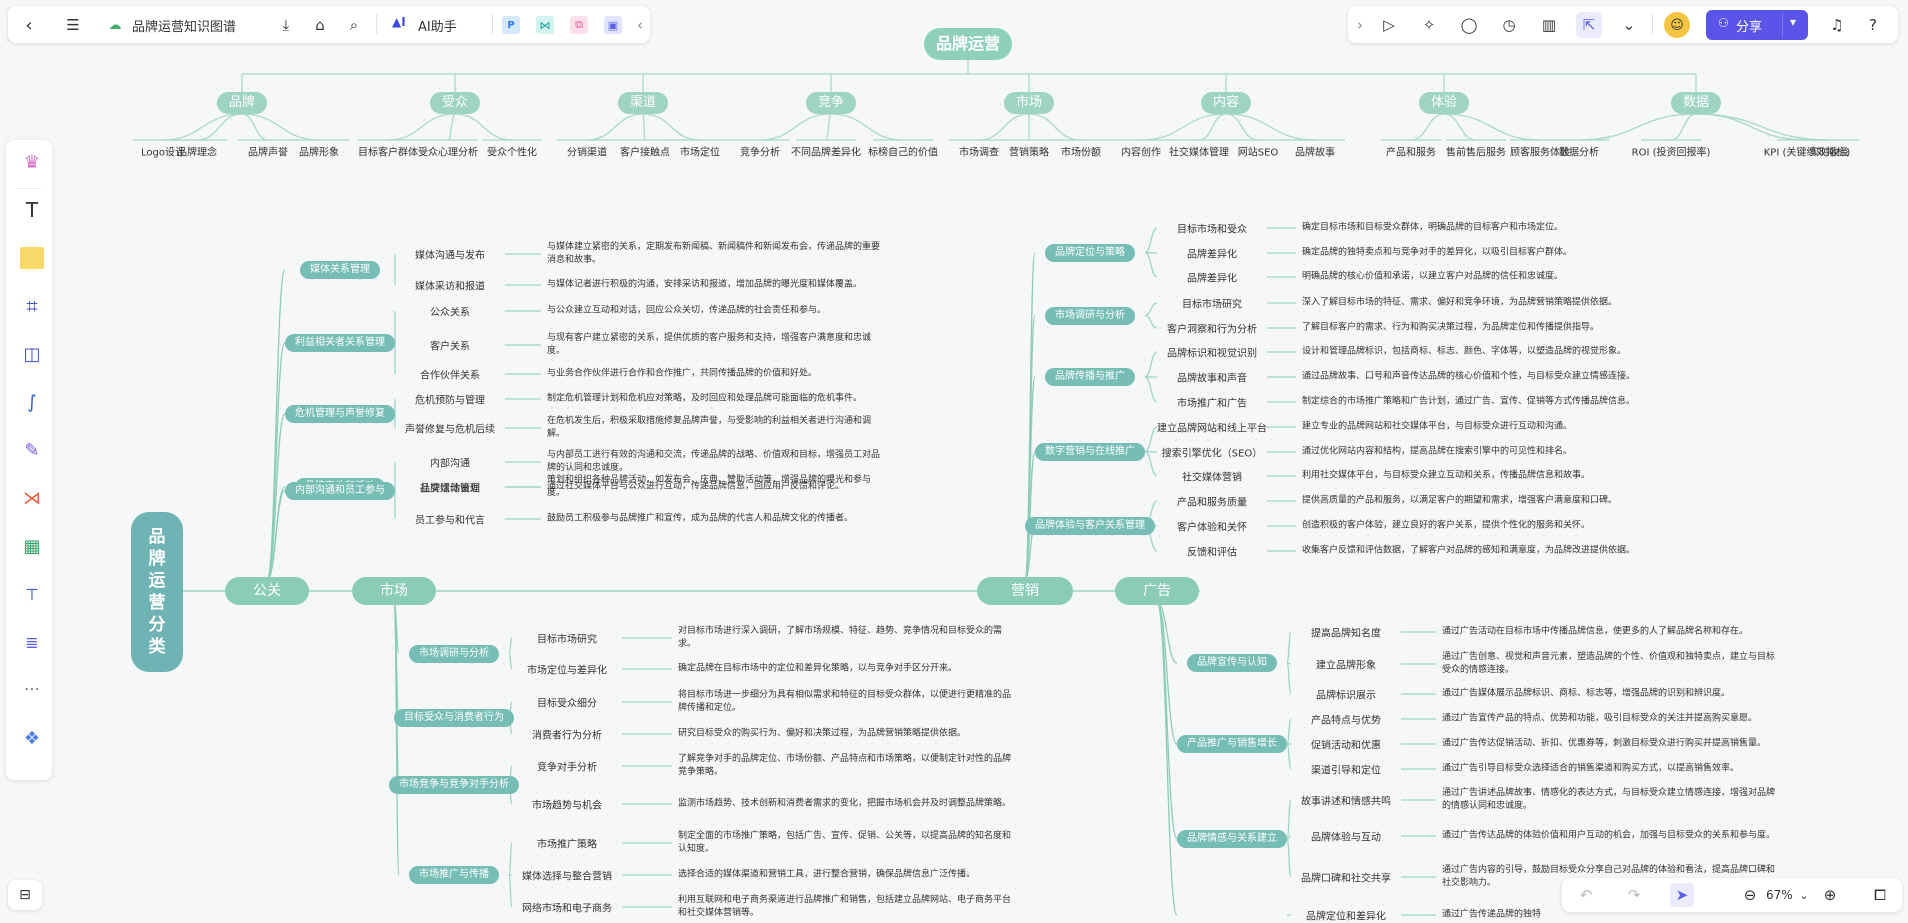 The image size is (1908, 923). What do you see at coordinates (831, 103) in the screenshot?
I see `top-branch-node: 竞争` at bounding box center [831, 103].